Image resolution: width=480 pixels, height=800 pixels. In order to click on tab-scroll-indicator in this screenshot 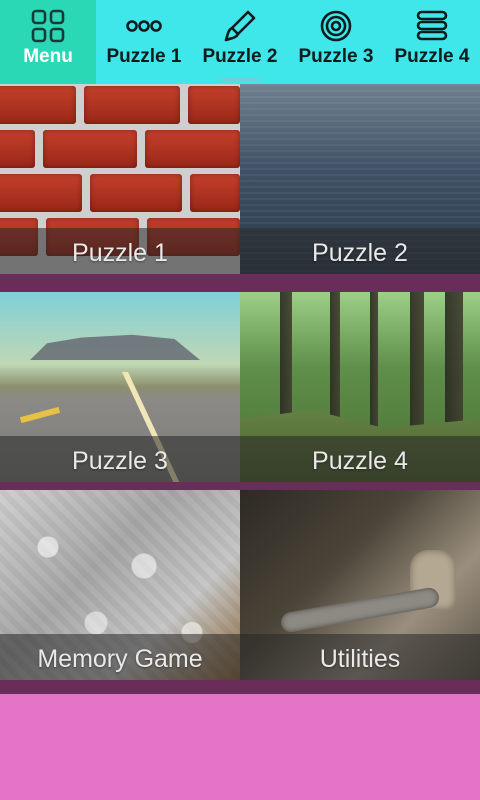, I will do `click(240, 79)`.